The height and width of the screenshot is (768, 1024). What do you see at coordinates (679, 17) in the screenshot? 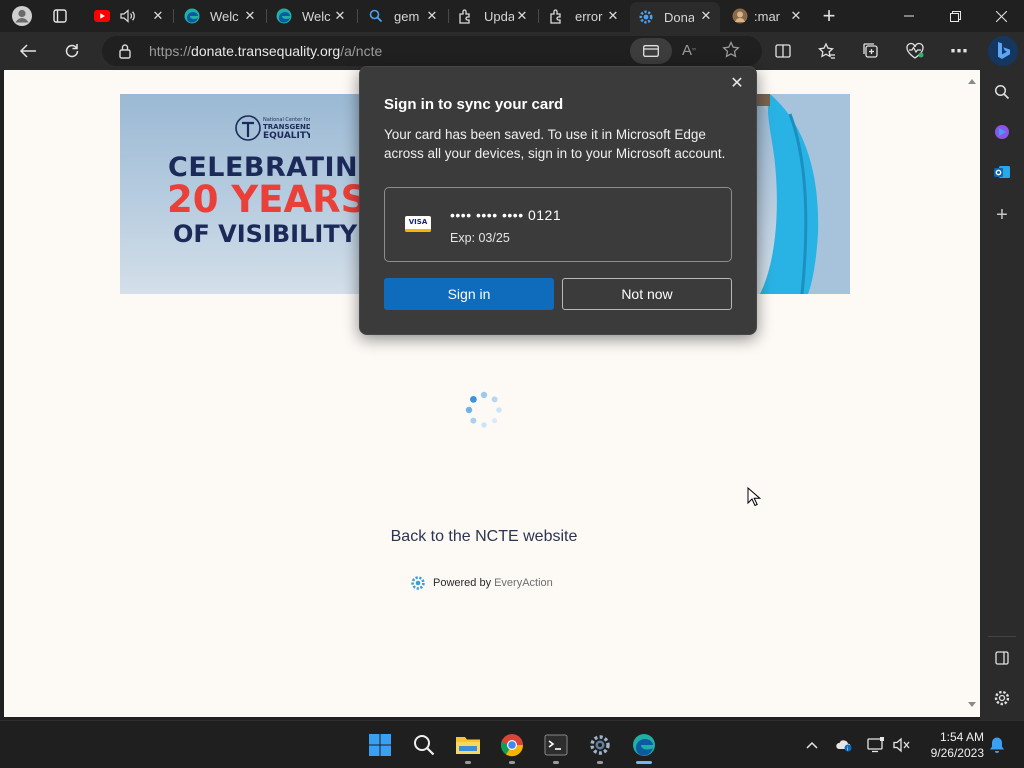
I see `tab-title: Dona` at bounding box center [679, 17].